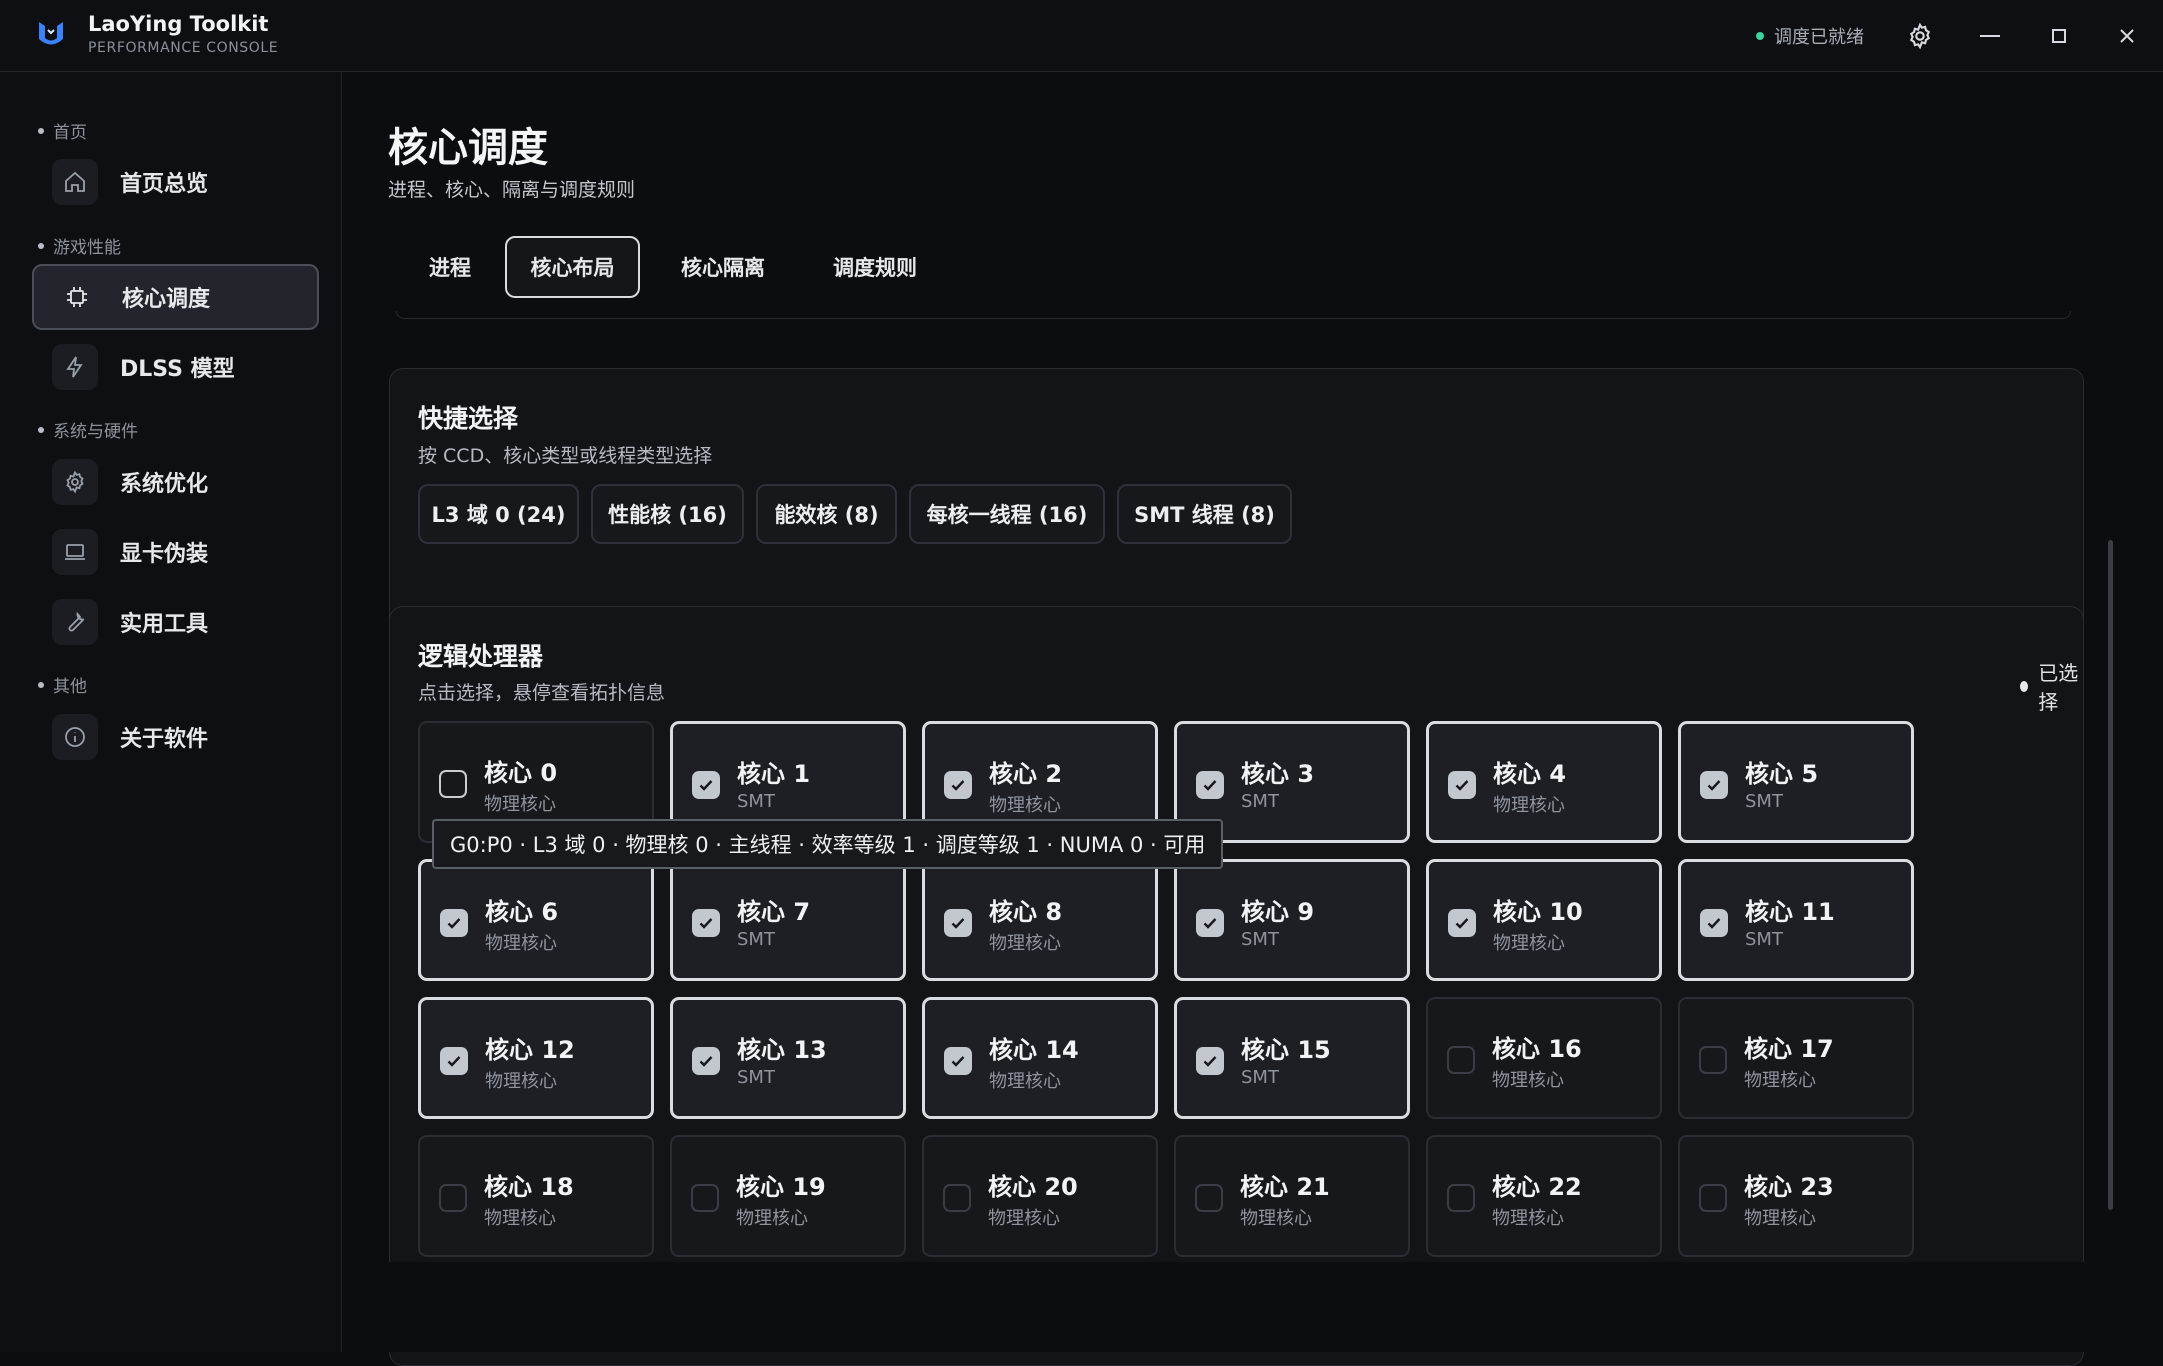  What do you see at coordinates (1789, 1187) in the screenshot?
I see `core-name: 核心 23` at bounding box center [1789, 1187].